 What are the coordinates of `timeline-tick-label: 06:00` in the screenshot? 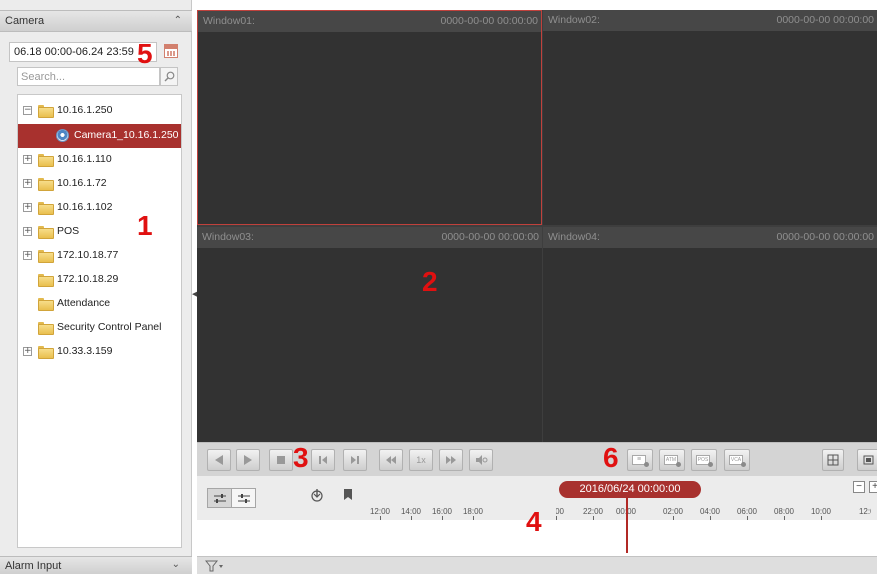 It's located at (747, 511).